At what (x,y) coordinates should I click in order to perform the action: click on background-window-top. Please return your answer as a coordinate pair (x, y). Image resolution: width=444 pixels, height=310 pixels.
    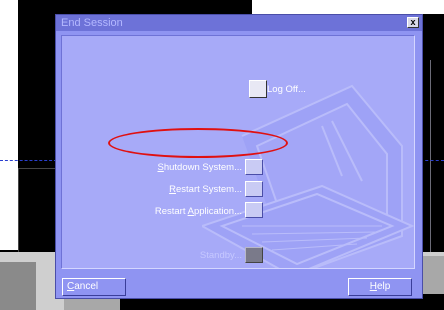
    Looking at the image, I should click on (348, 7).